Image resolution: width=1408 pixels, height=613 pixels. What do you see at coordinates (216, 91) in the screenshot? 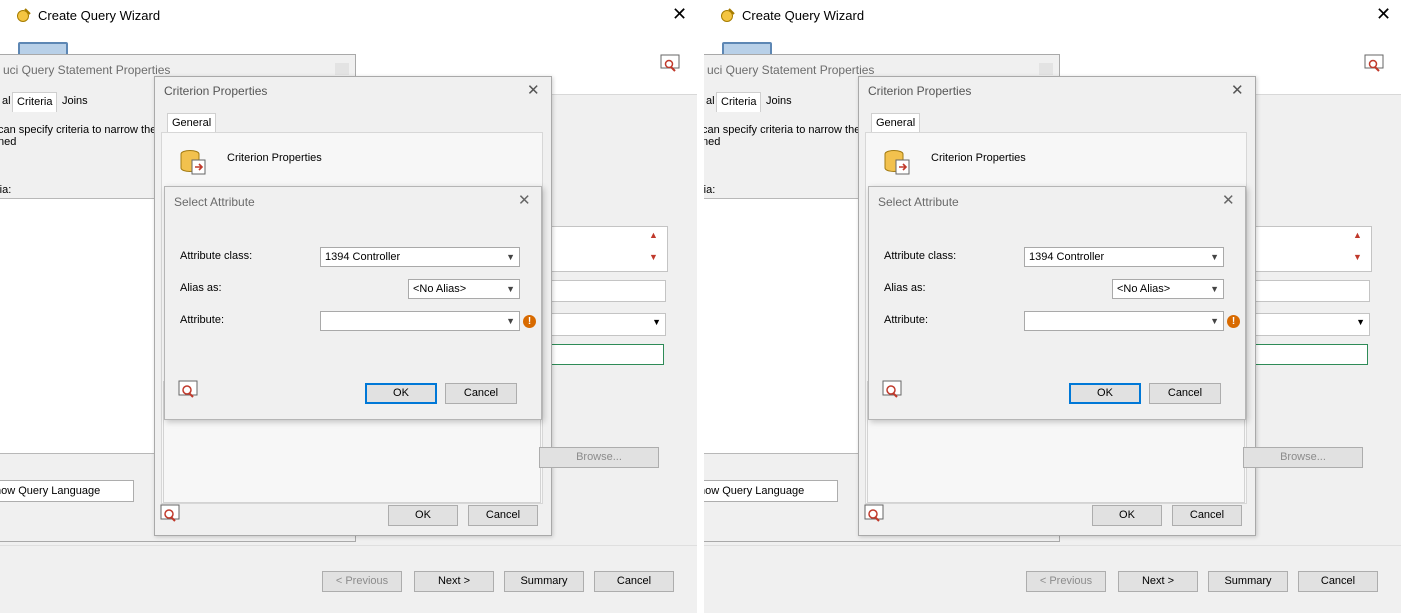
I see `criterion-properties-title: Criterion Properties` at bounding box center [216, 91].